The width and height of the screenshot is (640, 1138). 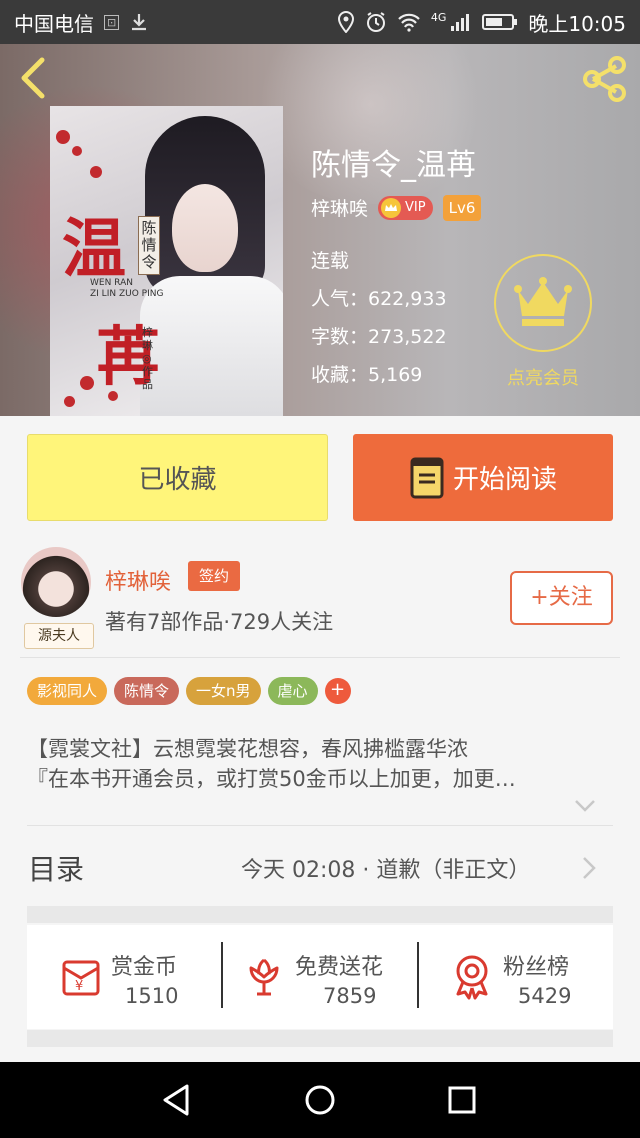 I want to click on location-icon, so click(x=345, y=22).